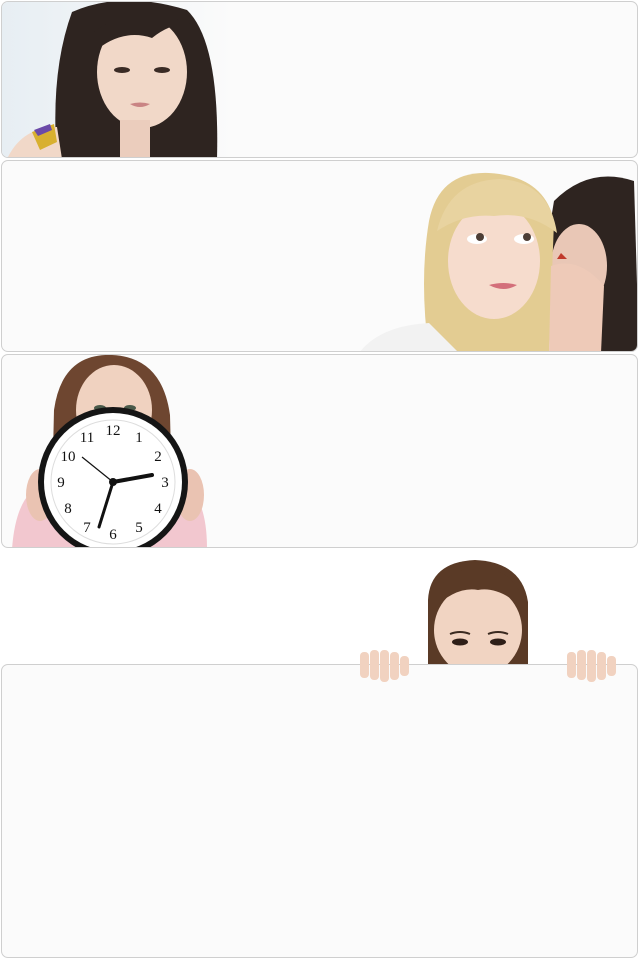 The image size is (641, 960). What do you see at coordinates (139, 438) in the screenshot?
I see `clock-numeral: 1` at bounding box center [139, 438].